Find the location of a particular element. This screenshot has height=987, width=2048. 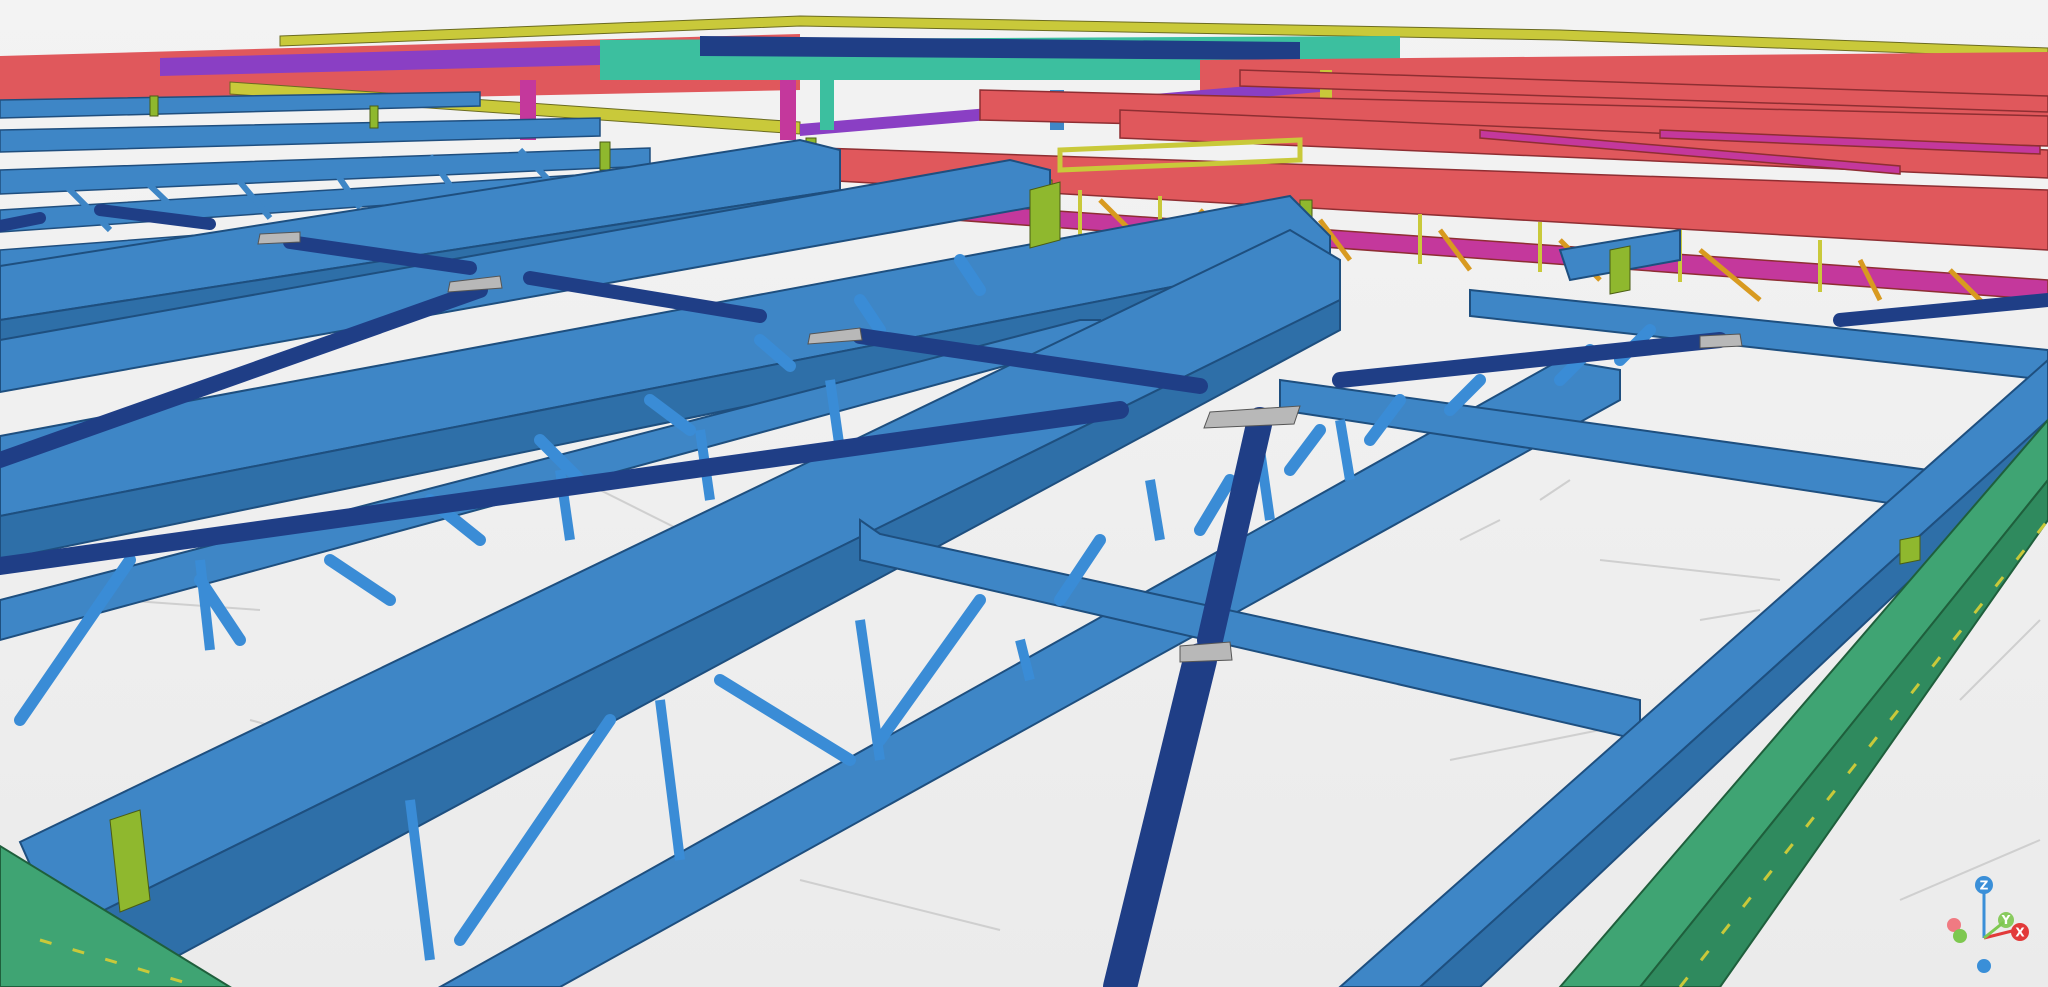

vertical-brace-lower is located at coordinates (1160, 815).